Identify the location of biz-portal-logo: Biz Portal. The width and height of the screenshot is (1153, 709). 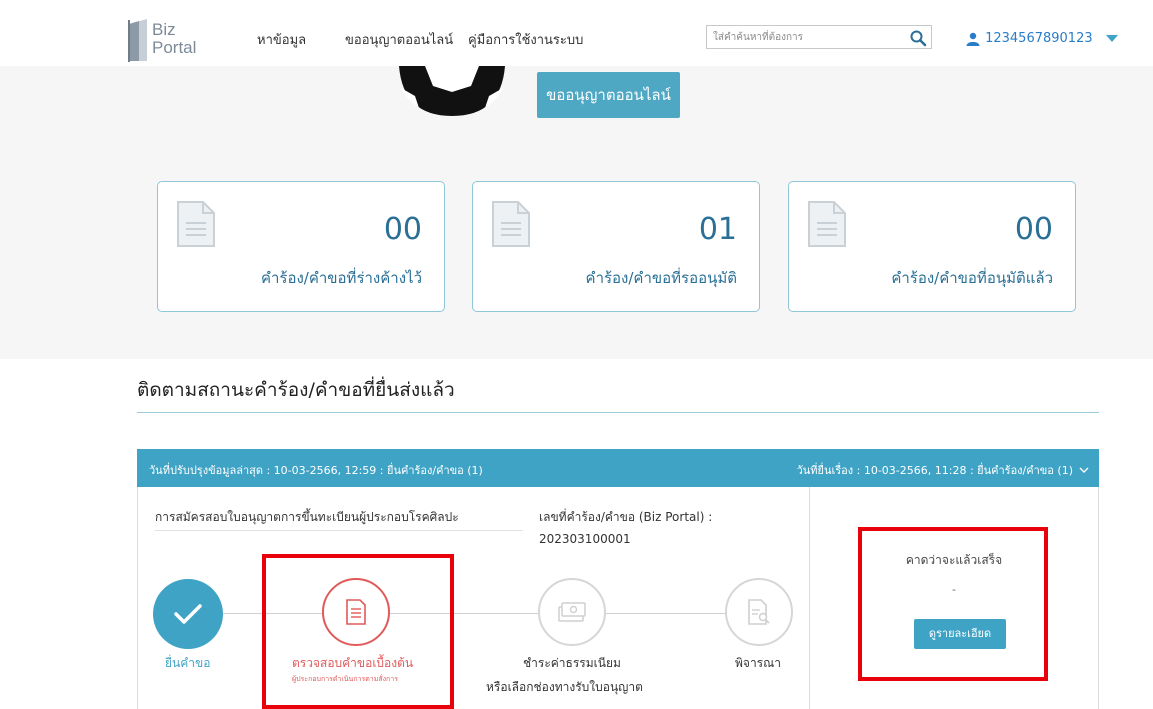
(167, 41).